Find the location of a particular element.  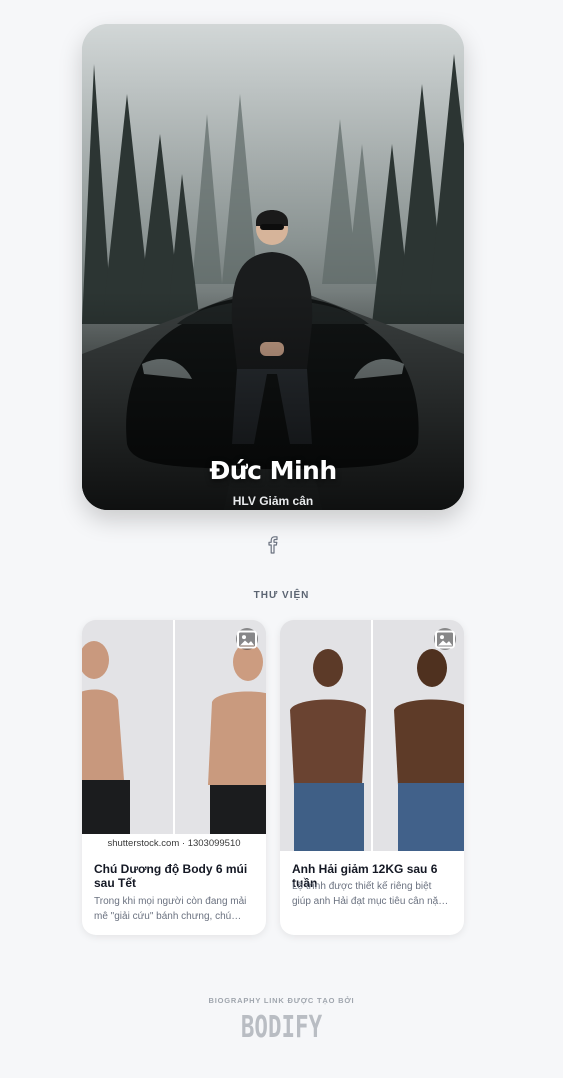

profile-name: Đức Minh is located at coordinates (273, 470).